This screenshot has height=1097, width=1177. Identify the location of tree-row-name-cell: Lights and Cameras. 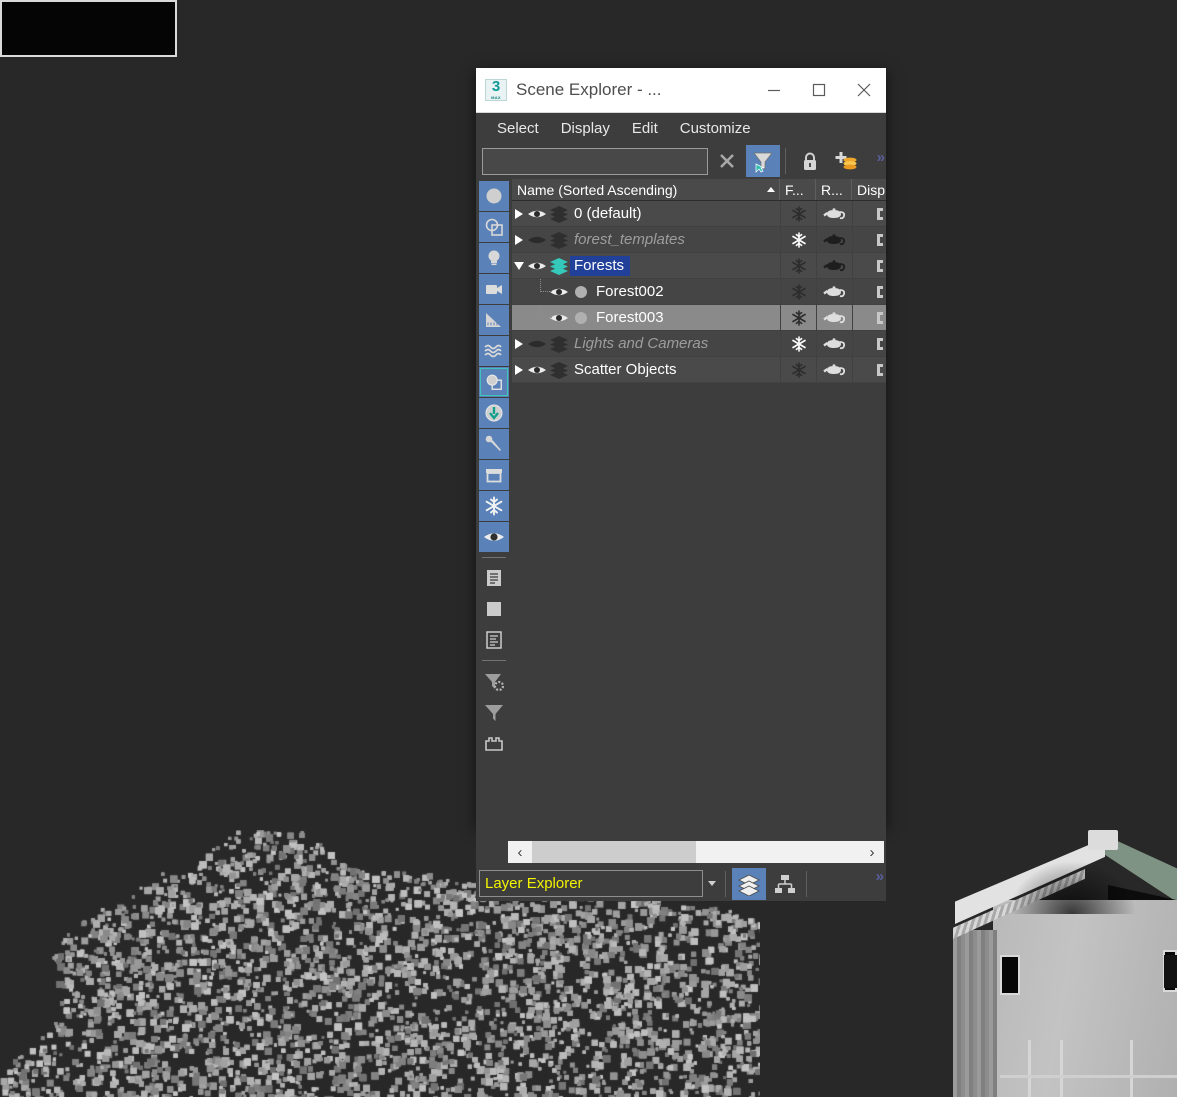
(646, 344).